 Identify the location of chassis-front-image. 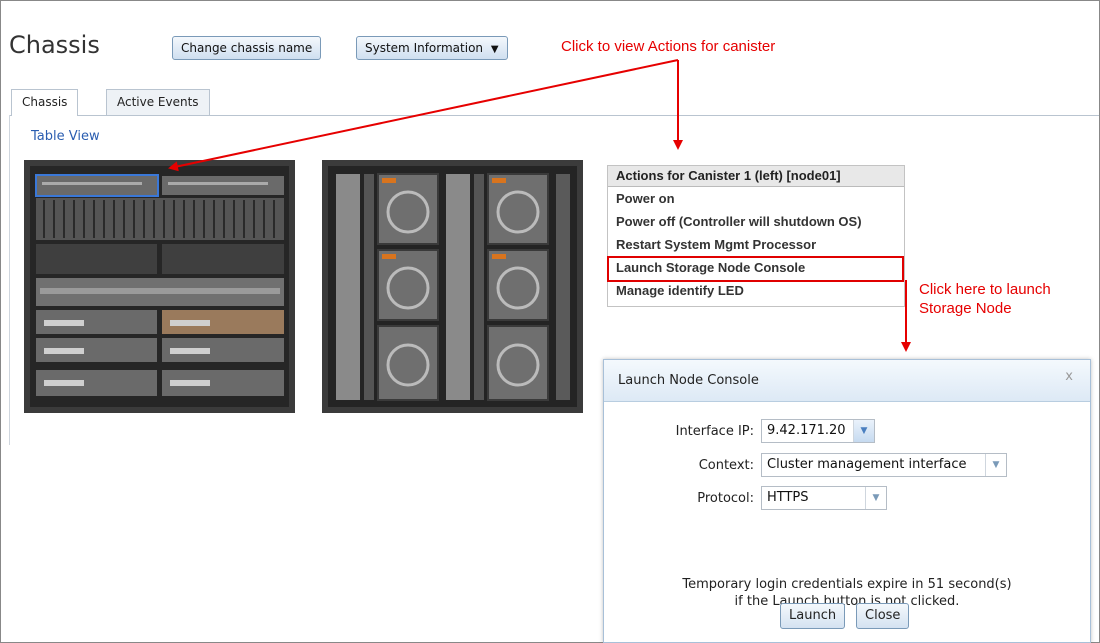
(159, 286).